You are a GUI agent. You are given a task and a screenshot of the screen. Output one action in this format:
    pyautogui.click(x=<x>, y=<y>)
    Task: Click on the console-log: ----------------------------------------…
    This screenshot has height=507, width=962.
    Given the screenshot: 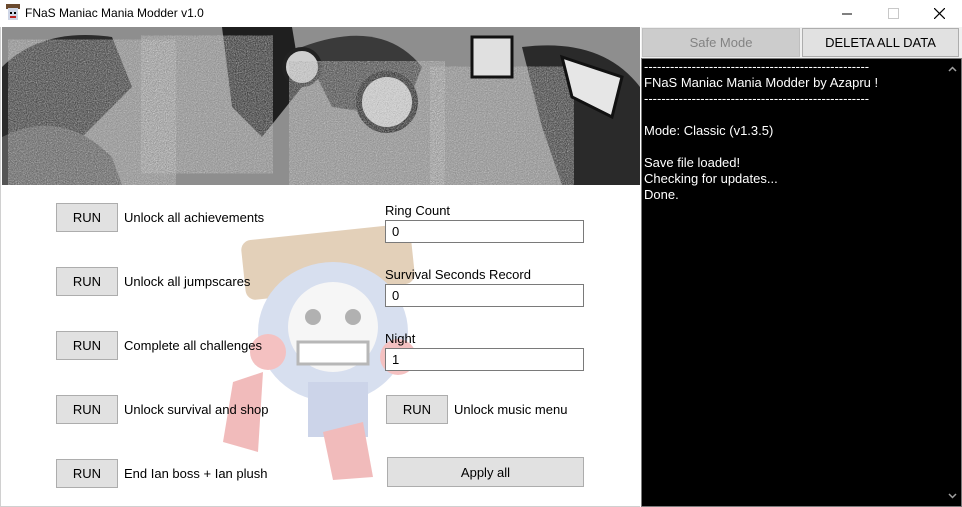 What is the action you would take?
    pyautogui.click(x=794, y=131)
    